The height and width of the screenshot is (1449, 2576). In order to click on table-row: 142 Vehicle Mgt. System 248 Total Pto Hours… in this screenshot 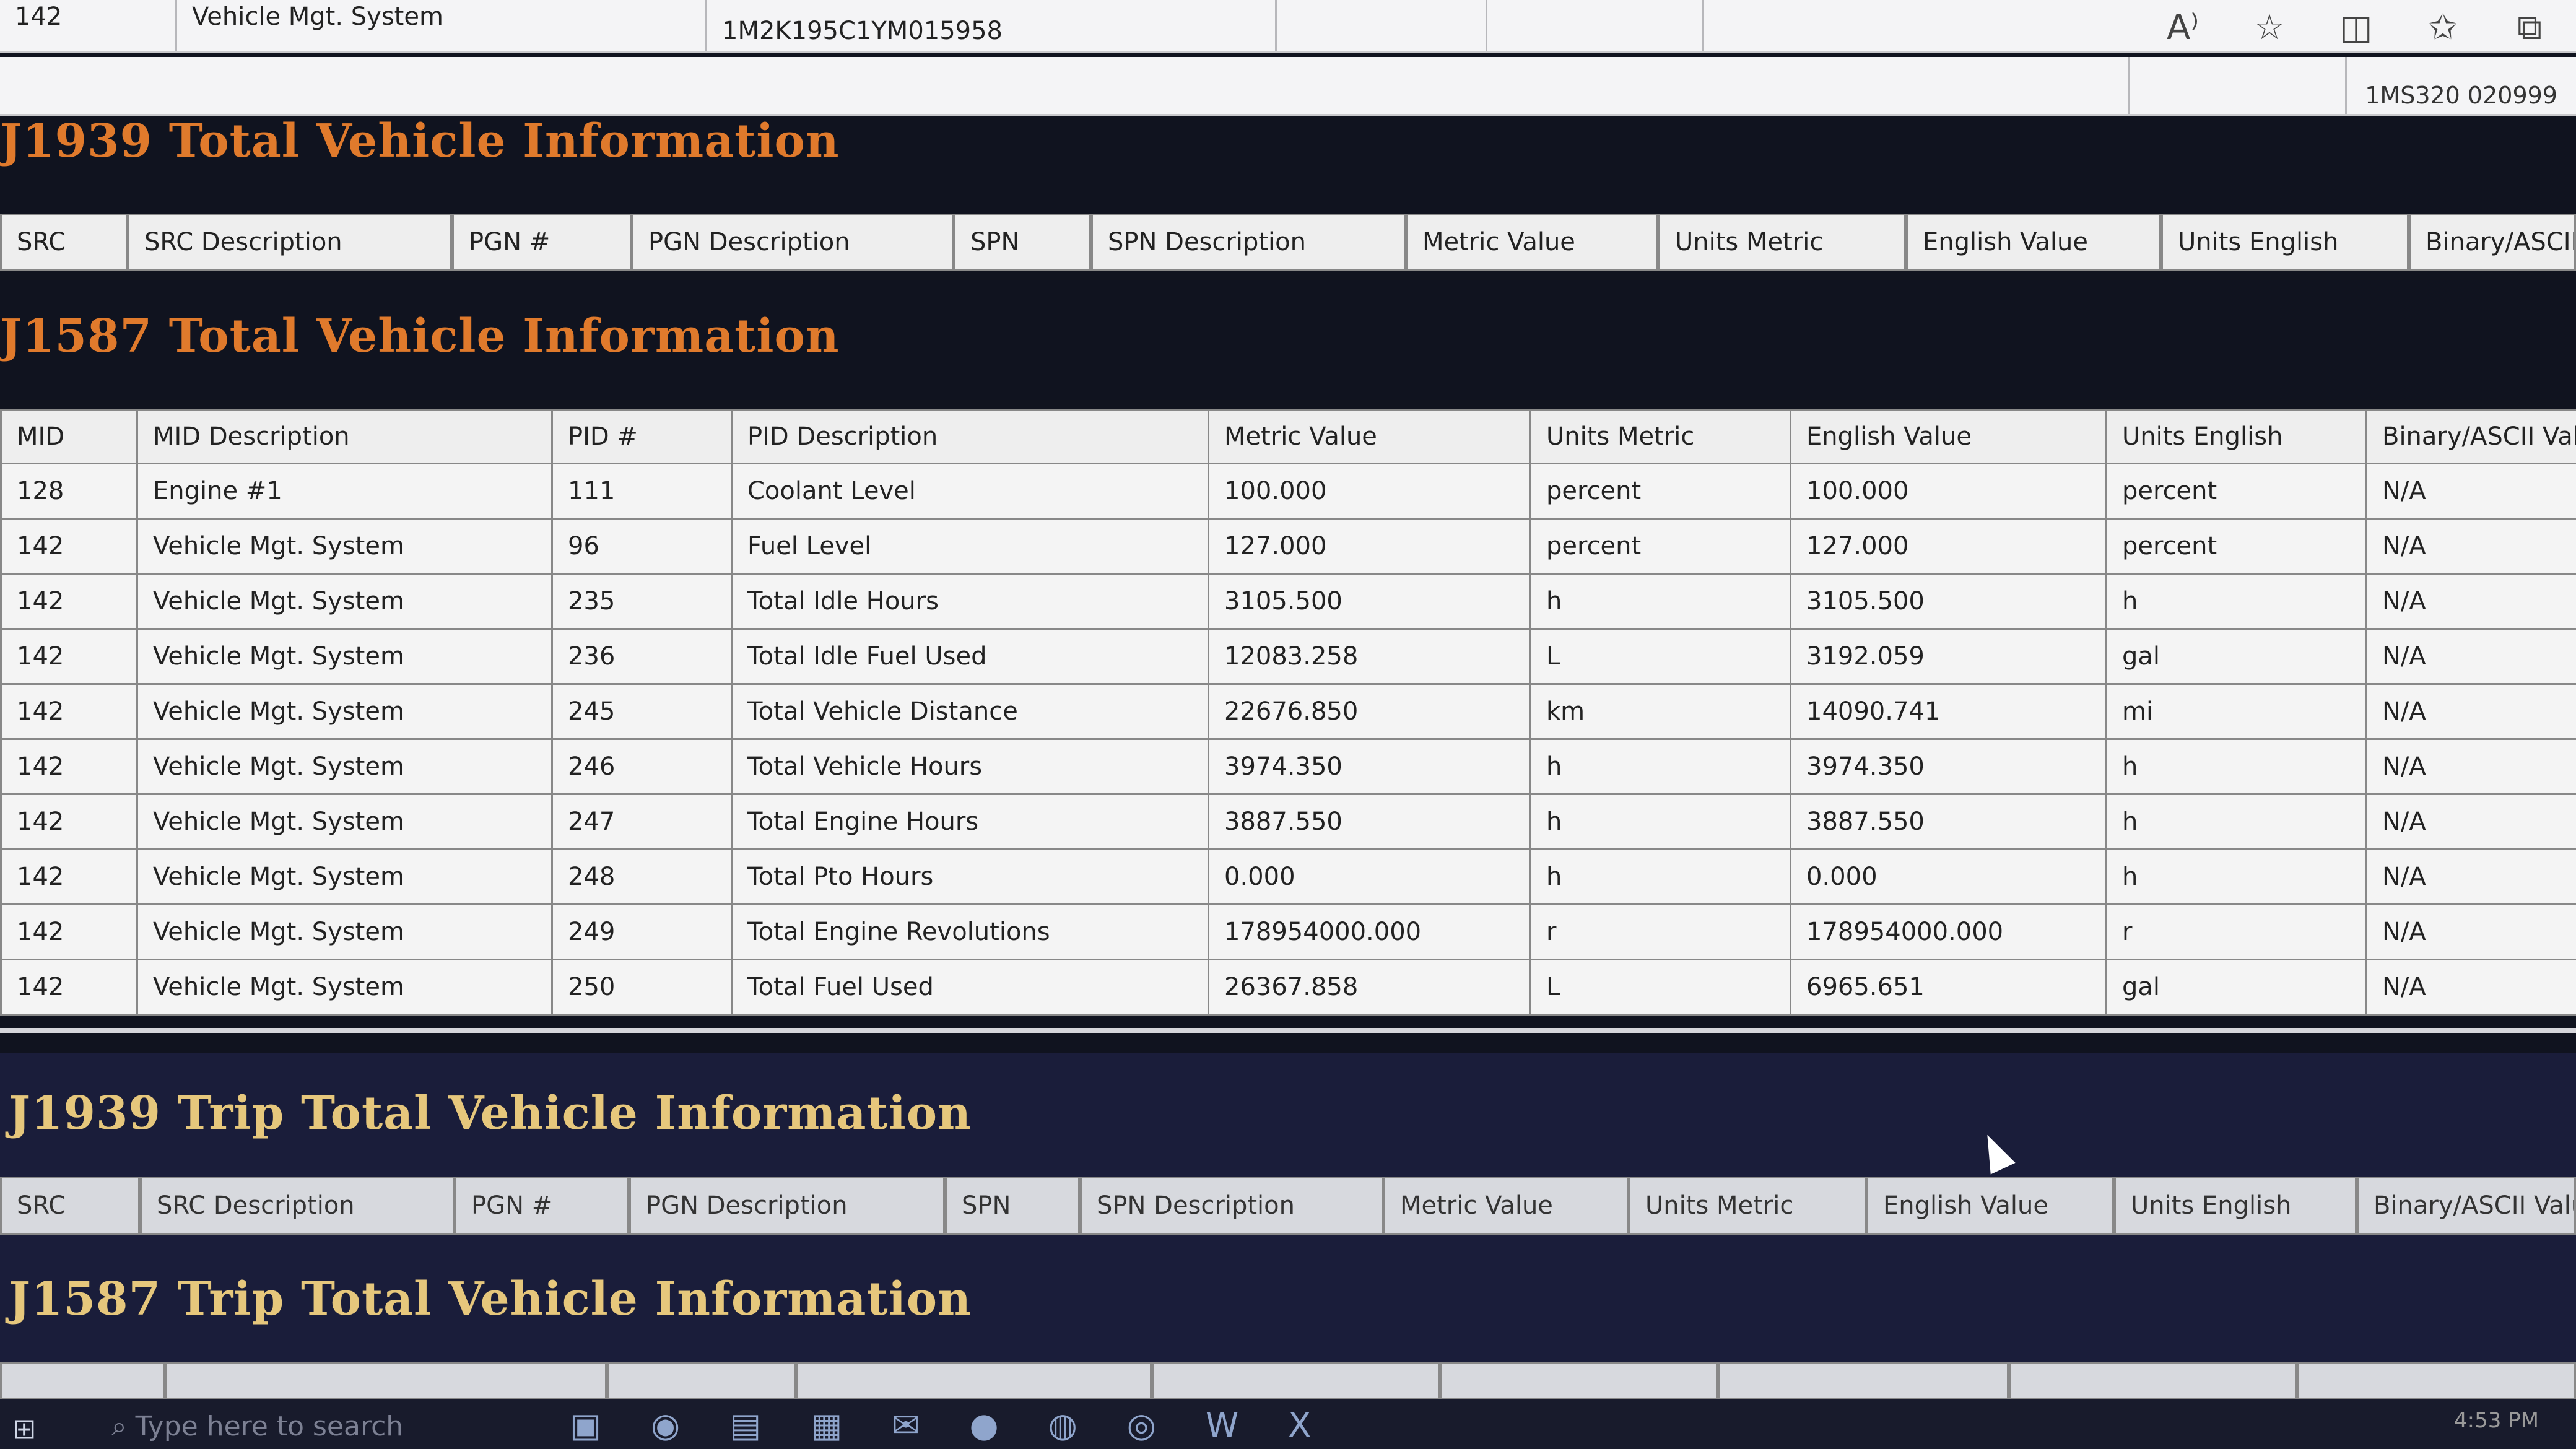, I will do `click(1288, 876)`.